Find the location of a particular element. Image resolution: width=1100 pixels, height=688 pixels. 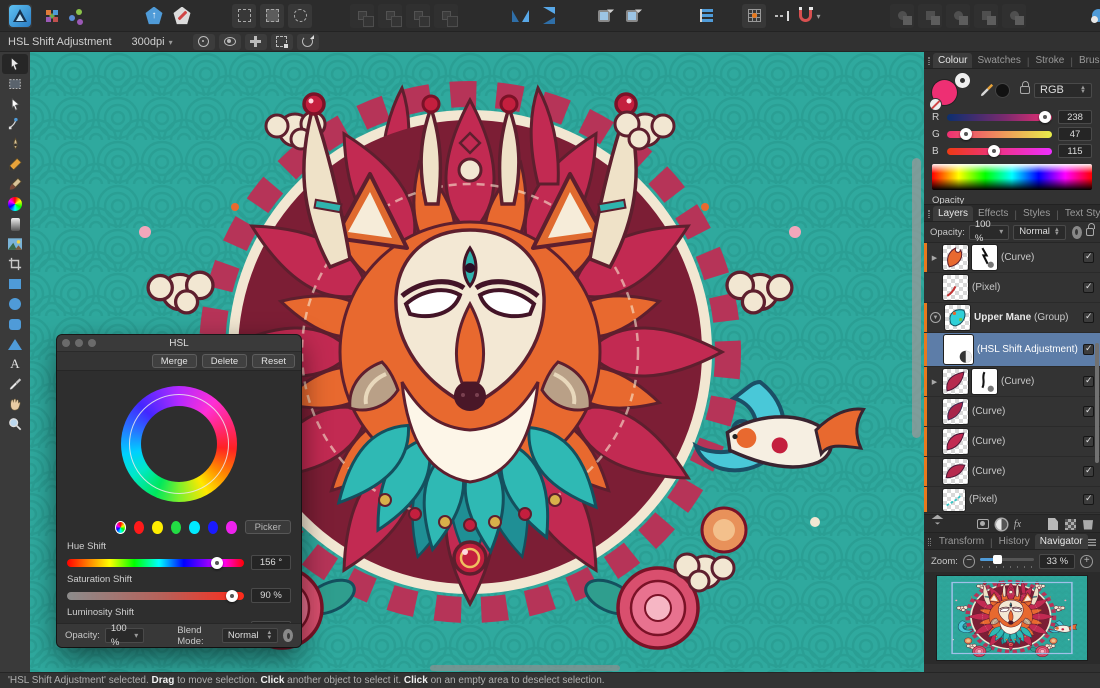

tool-place-image is located at coordinates (15, 244).